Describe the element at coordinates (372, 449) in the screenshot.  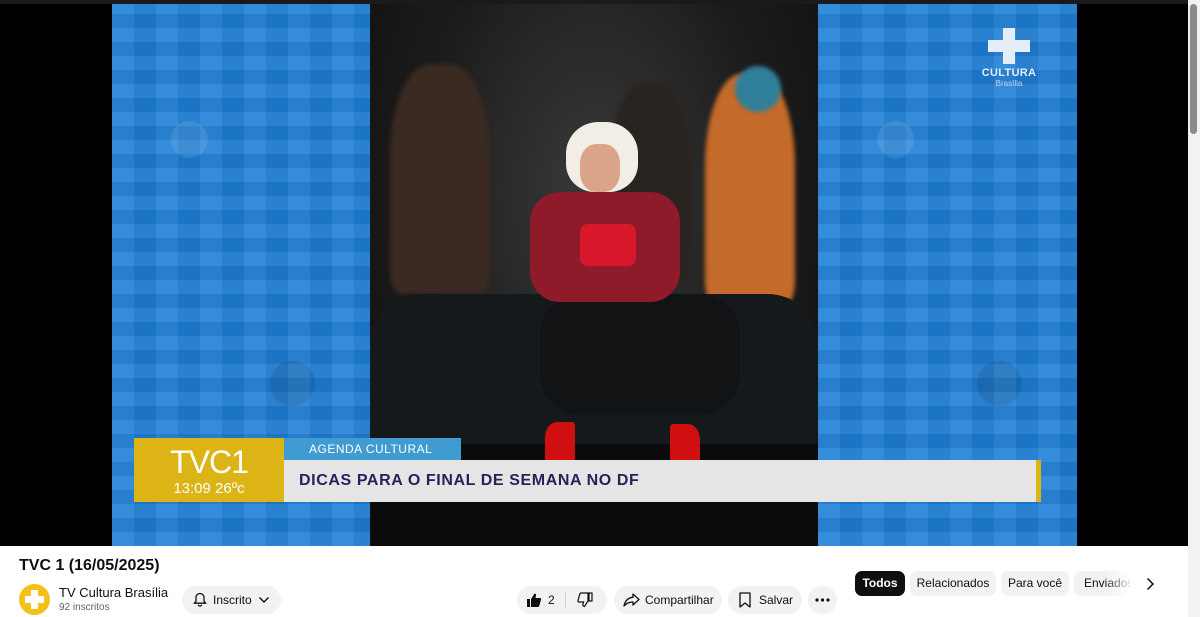
I see `section-tag: AGENDA CULTURAL` at that location.